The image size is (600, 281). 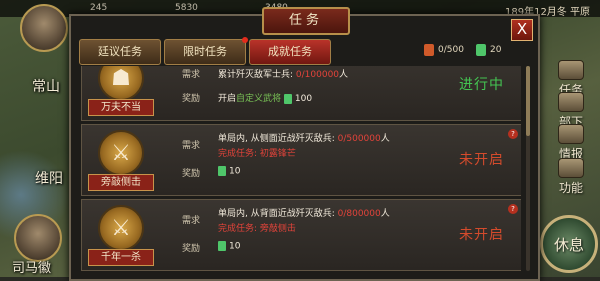 I want to click on reward-text: 开启自定义武将 100, so click(x=265, y=98).